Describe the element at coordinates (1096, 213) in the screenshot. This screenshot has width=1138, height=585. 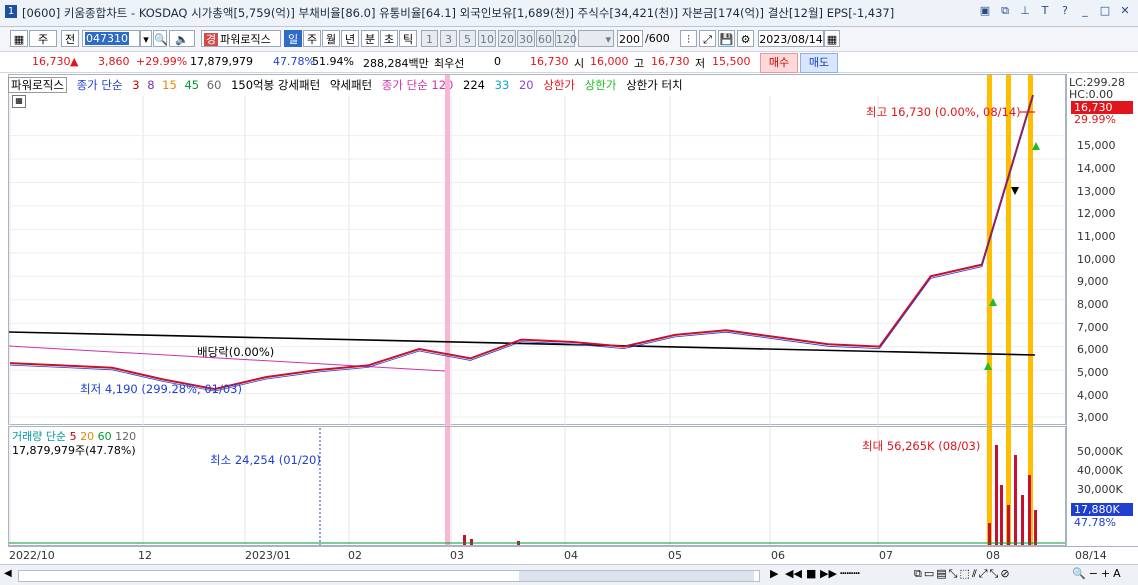
I see `y-tick: 12,000` at that location.